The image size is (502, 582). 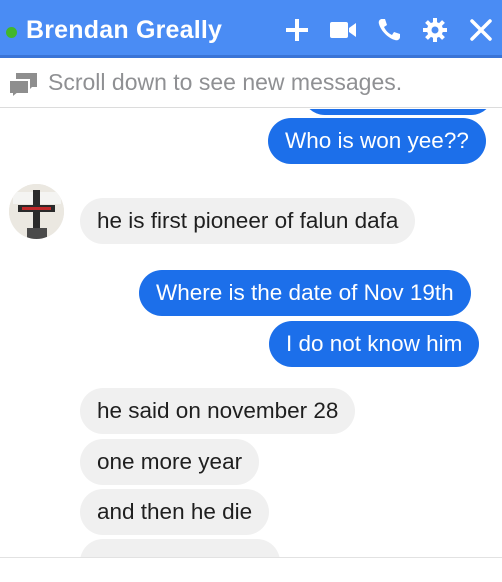 I want to click on notice-text: Scroll down to see new messages., so click(x=225, y=82).